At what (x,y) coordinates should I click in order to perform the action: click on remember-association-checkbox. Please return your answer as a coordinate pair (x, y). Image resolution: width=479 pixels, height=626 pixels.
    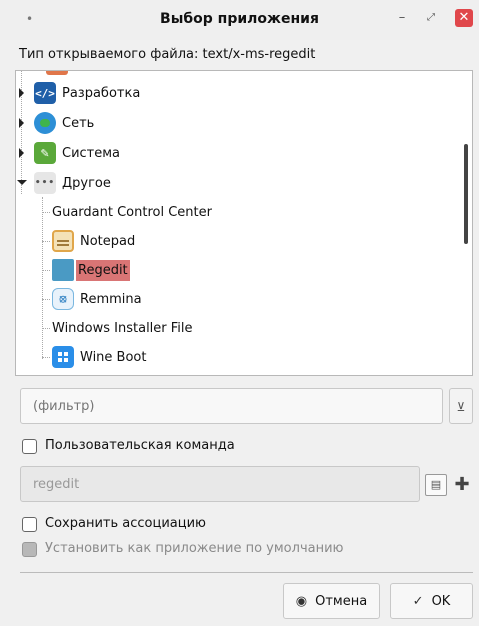
    Looking at the image, I should click on (29, 524).